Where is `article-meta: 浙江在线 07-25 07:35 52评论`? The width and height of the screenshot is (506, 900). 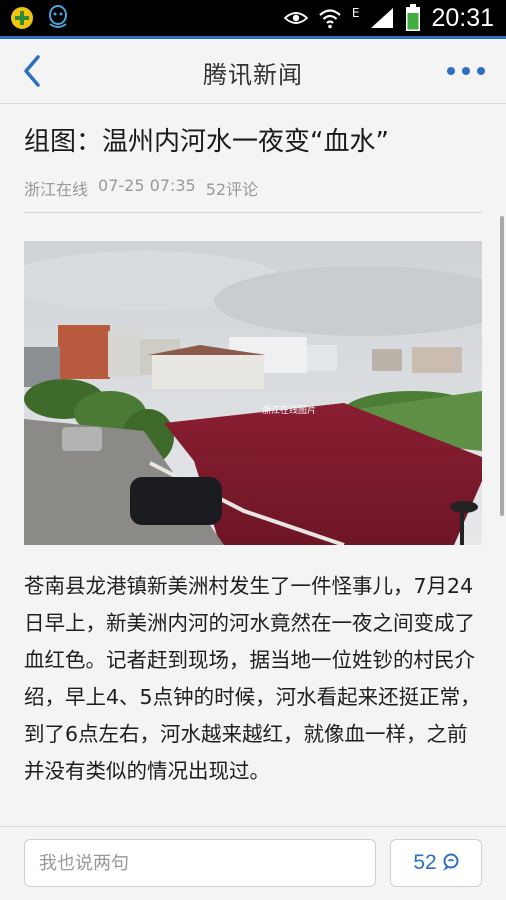 article-meta: 浙江在线 07-25 07:35 52评论 is located at coordinates (141, 188).